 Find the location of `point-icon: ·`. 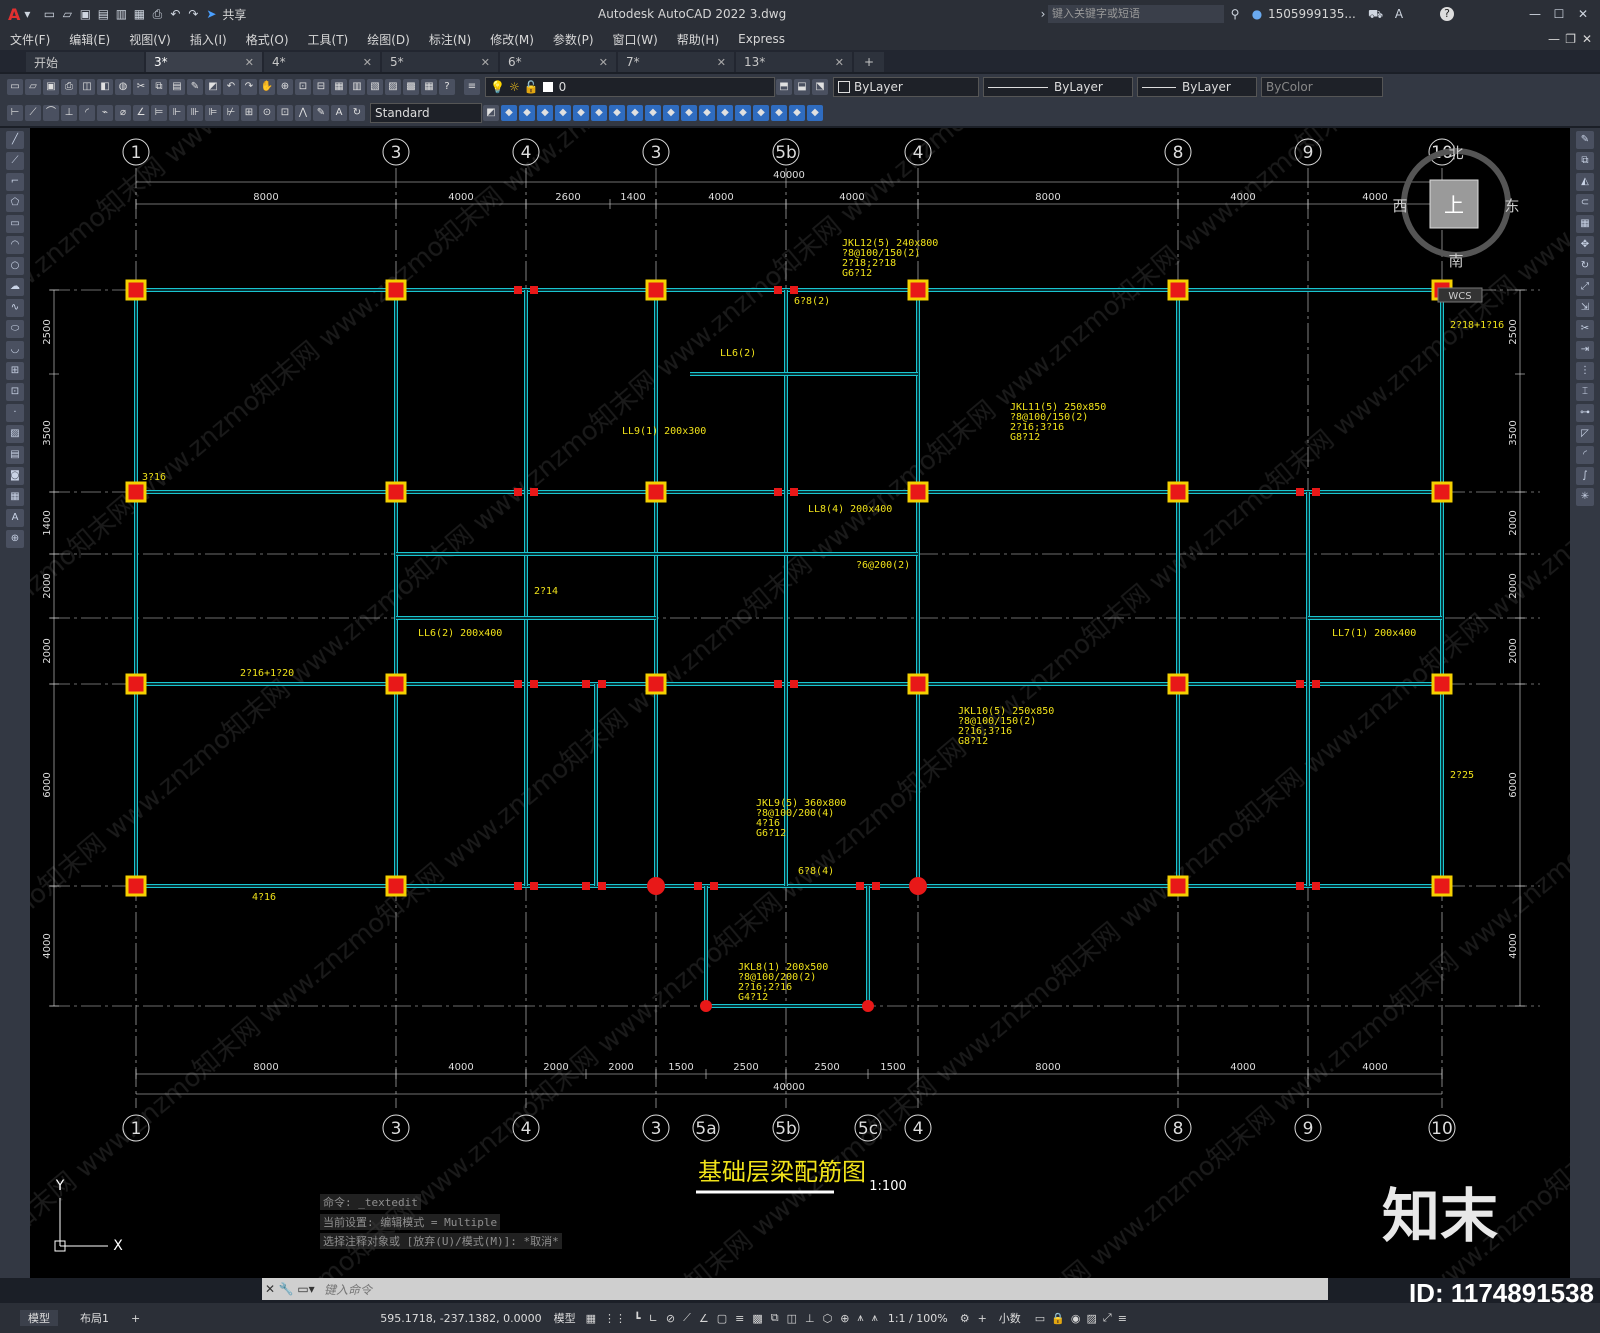

point-icon: · is located at coordinates (15, 413).